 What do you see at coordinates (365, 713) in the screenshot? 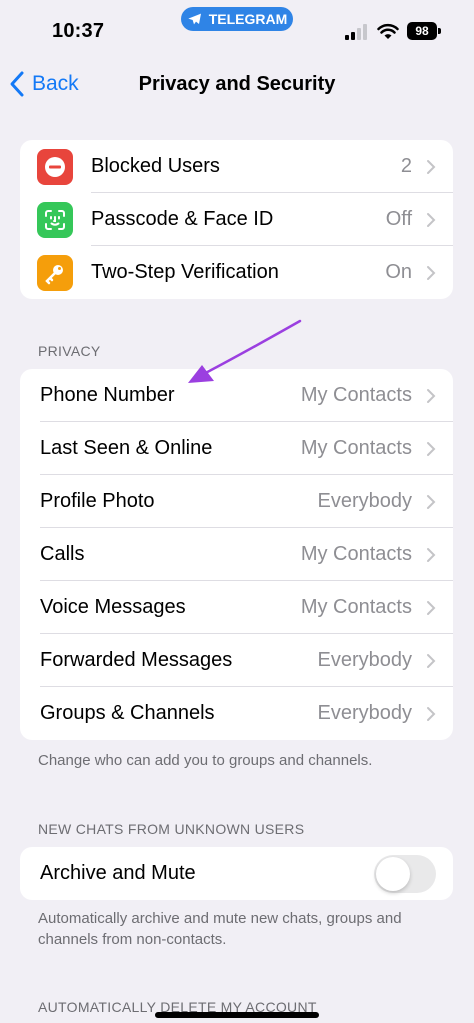
I see `groups-channels-value: Everybody` at bounding box center [365, 713].